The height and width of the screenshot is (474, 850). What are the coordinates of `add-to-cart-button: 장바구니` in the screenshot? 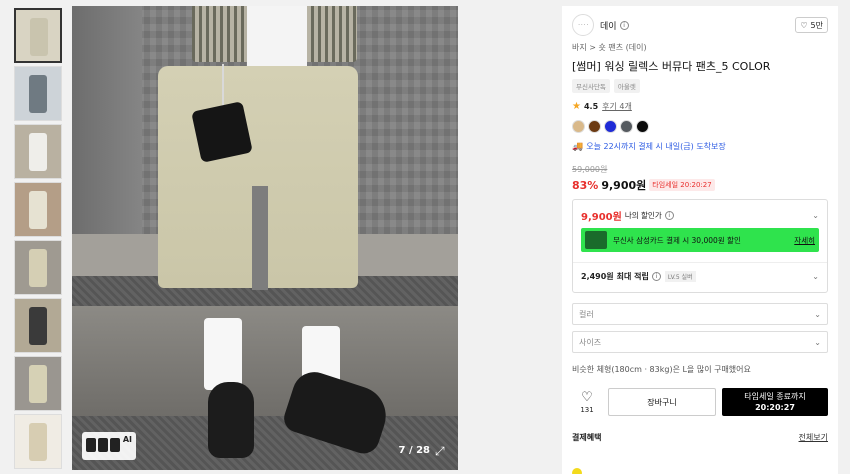 It's located at (662, 402).